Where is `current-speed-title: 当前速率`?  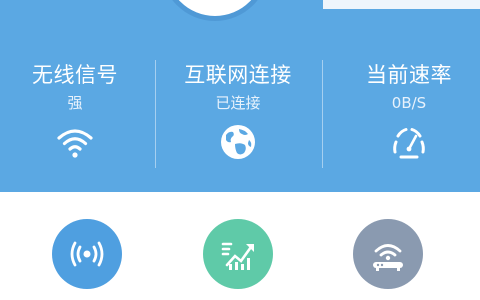 current-speed-title: 当前速率 is located at coordinates (409, 75).